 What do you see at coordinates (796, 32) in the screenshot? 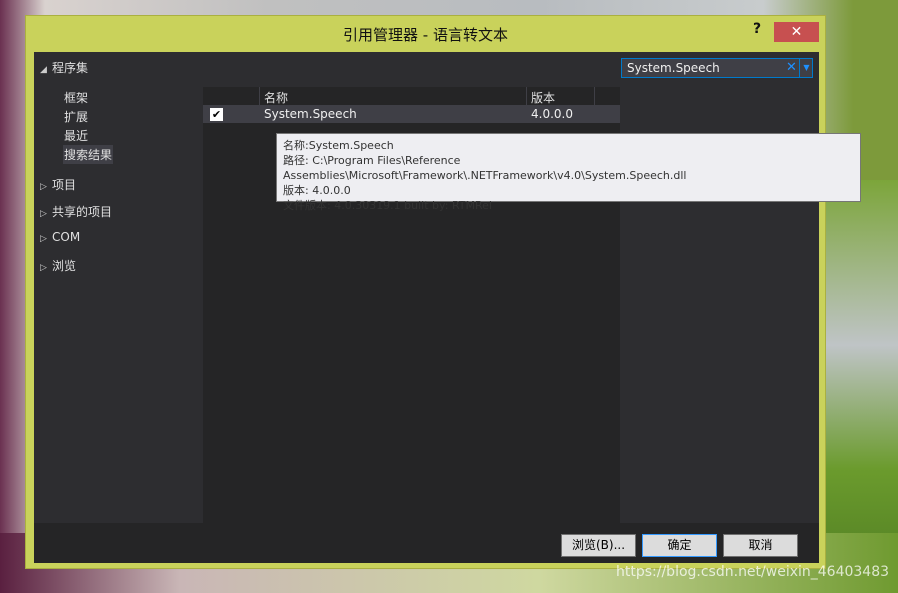
I see `close-button: ✕` at bounding box center [796, 32].